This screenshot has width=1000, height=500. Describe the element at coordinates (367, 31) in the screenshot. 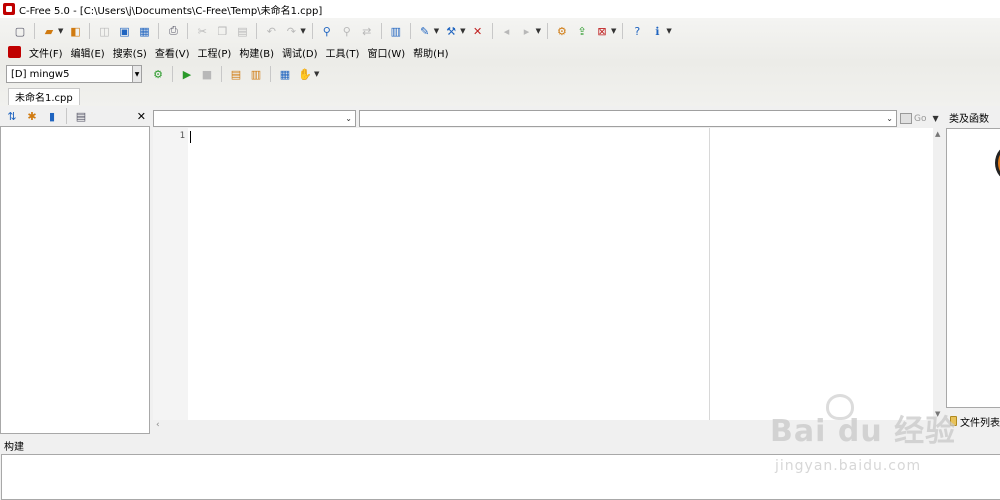

I see `replace-icon: ⇄` at that location.